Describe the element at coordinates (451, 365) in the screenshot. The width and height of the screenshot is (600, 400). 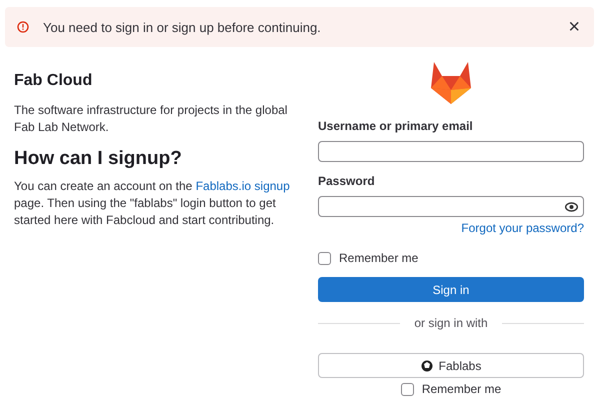
I see `fablabs-button: Fablabs` at that location.